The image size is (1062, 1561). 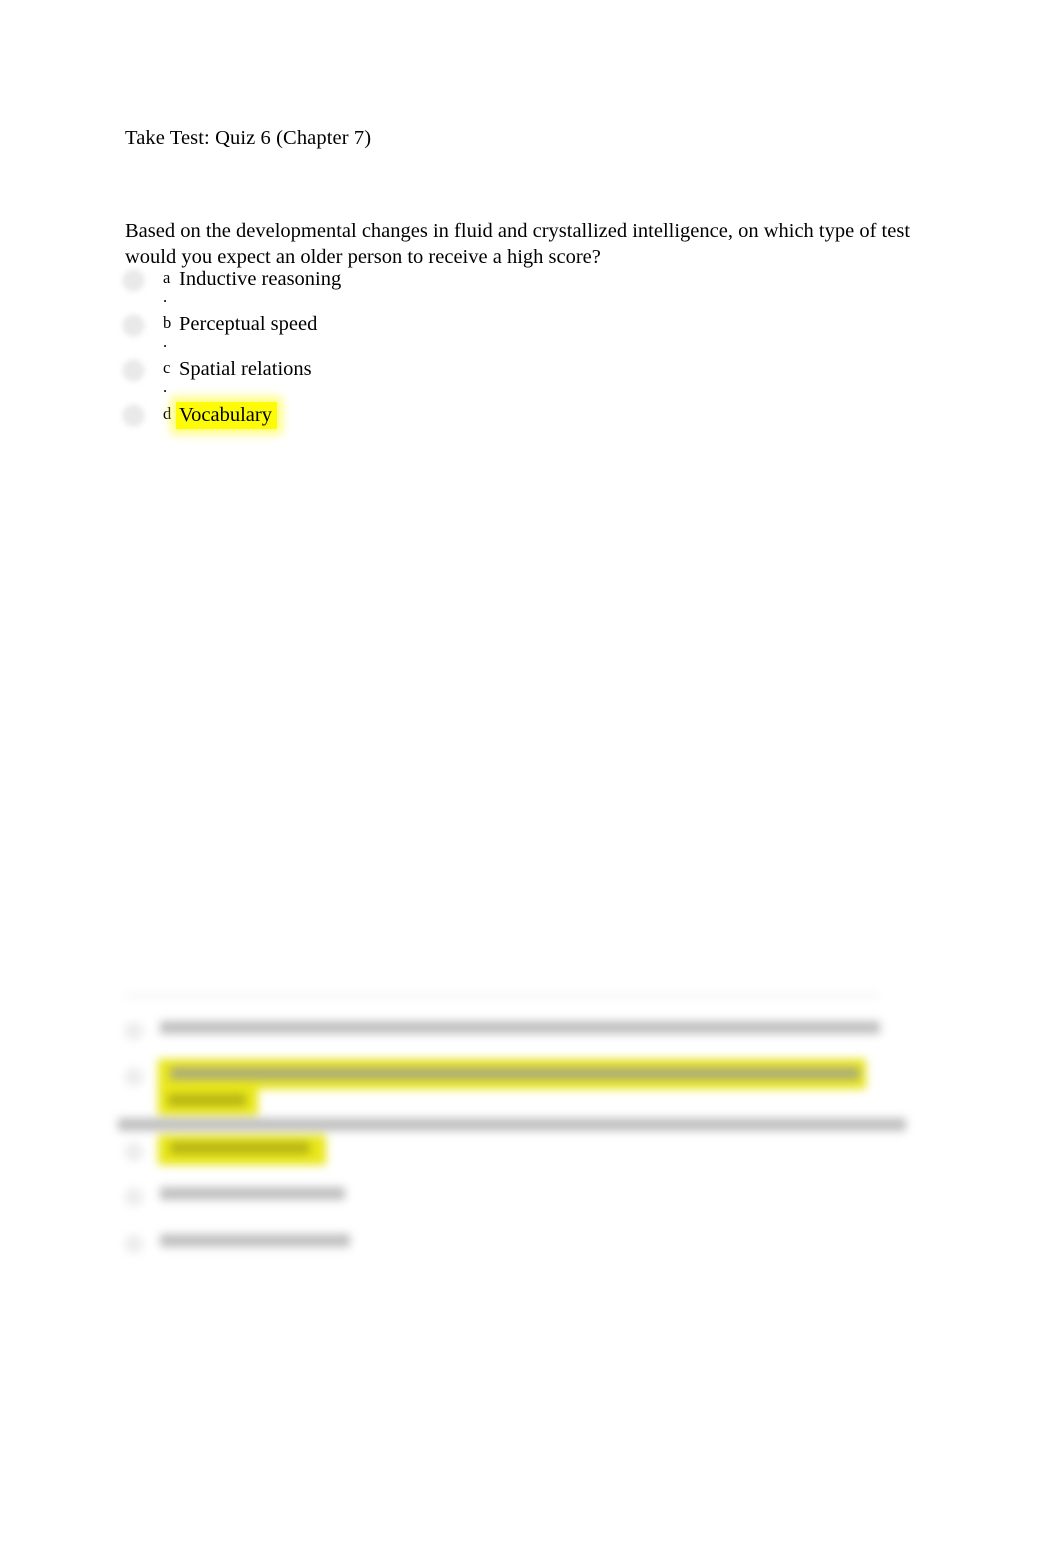 What do you see at coordinates (260, 279) in the screenshot?
I see `option-label: Inductive reasoning` at bounding box center [260, 279].